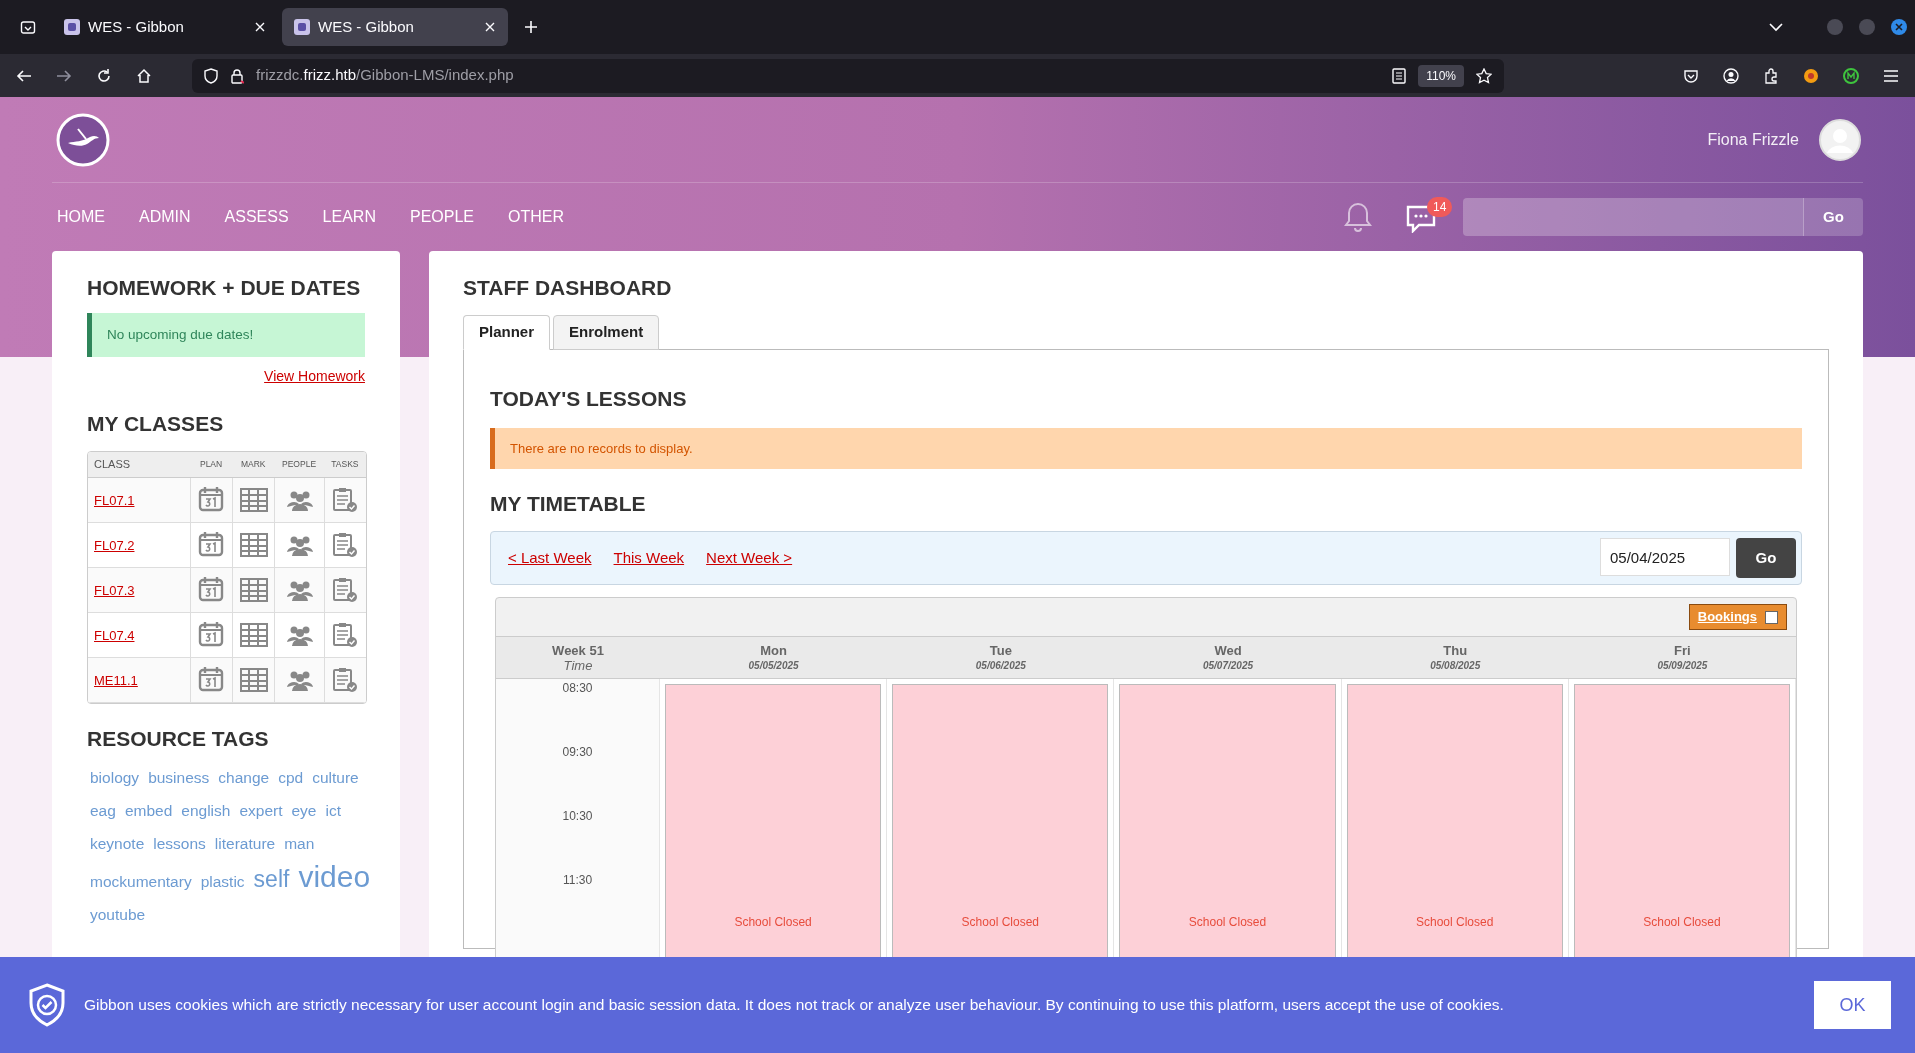 This screenshot has height=1053, width=1915. Describe the element at coordinates (568, 504) in the screenshot. I see `section-heading: MY TIMETABLE` at that location.